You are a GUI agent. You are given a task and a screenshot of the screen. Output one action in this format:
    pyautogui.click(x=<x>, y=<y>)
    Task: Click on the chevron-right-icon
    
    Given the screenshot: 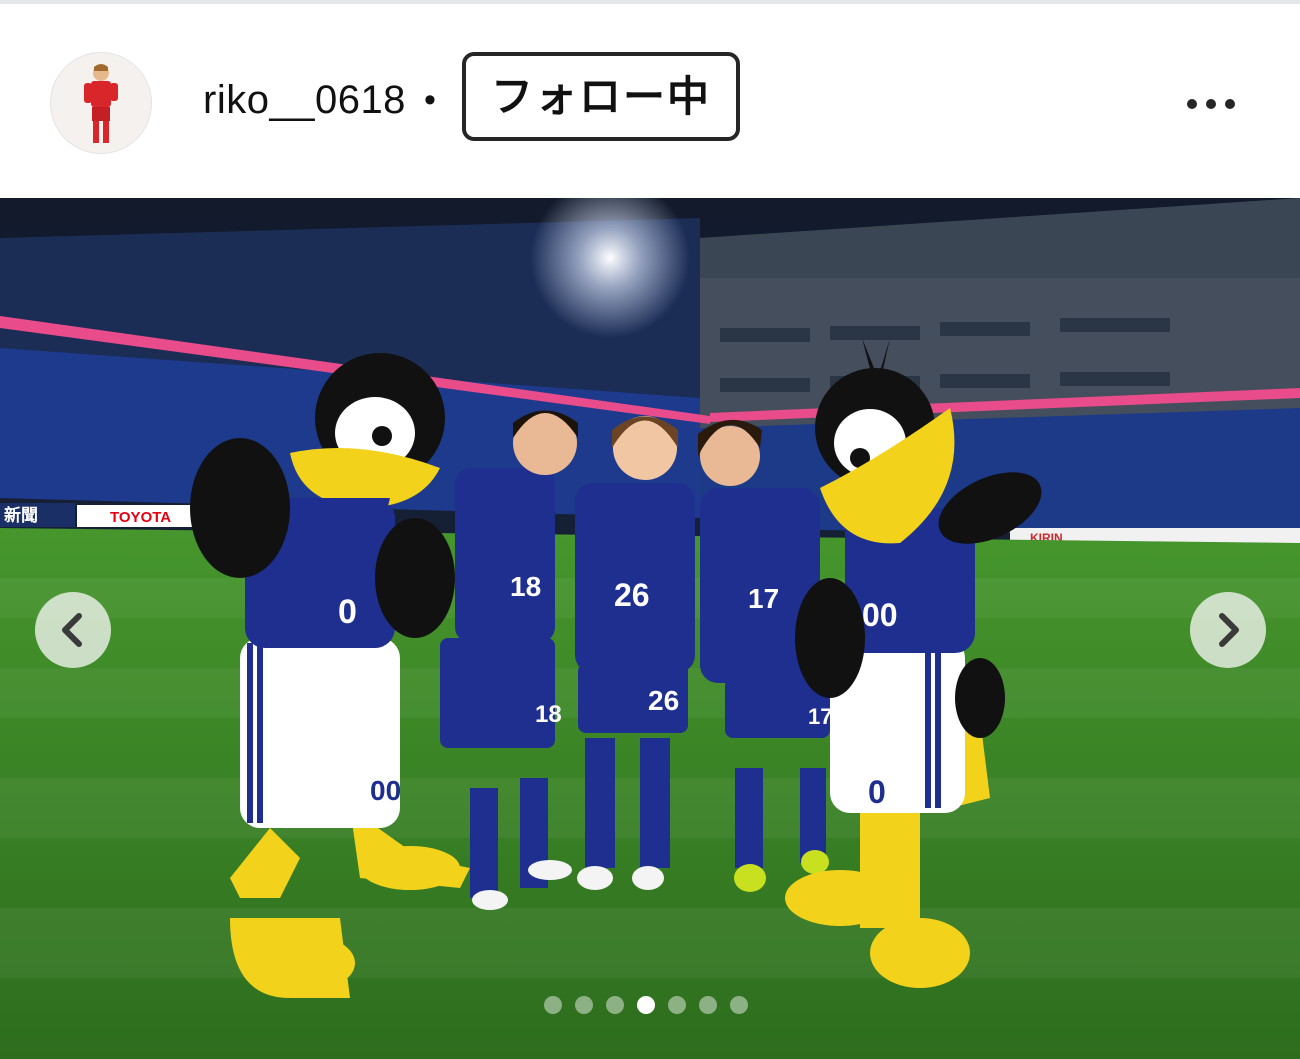 What is the action you would take?
    pyautogui.click(x=1229, y=630)
    